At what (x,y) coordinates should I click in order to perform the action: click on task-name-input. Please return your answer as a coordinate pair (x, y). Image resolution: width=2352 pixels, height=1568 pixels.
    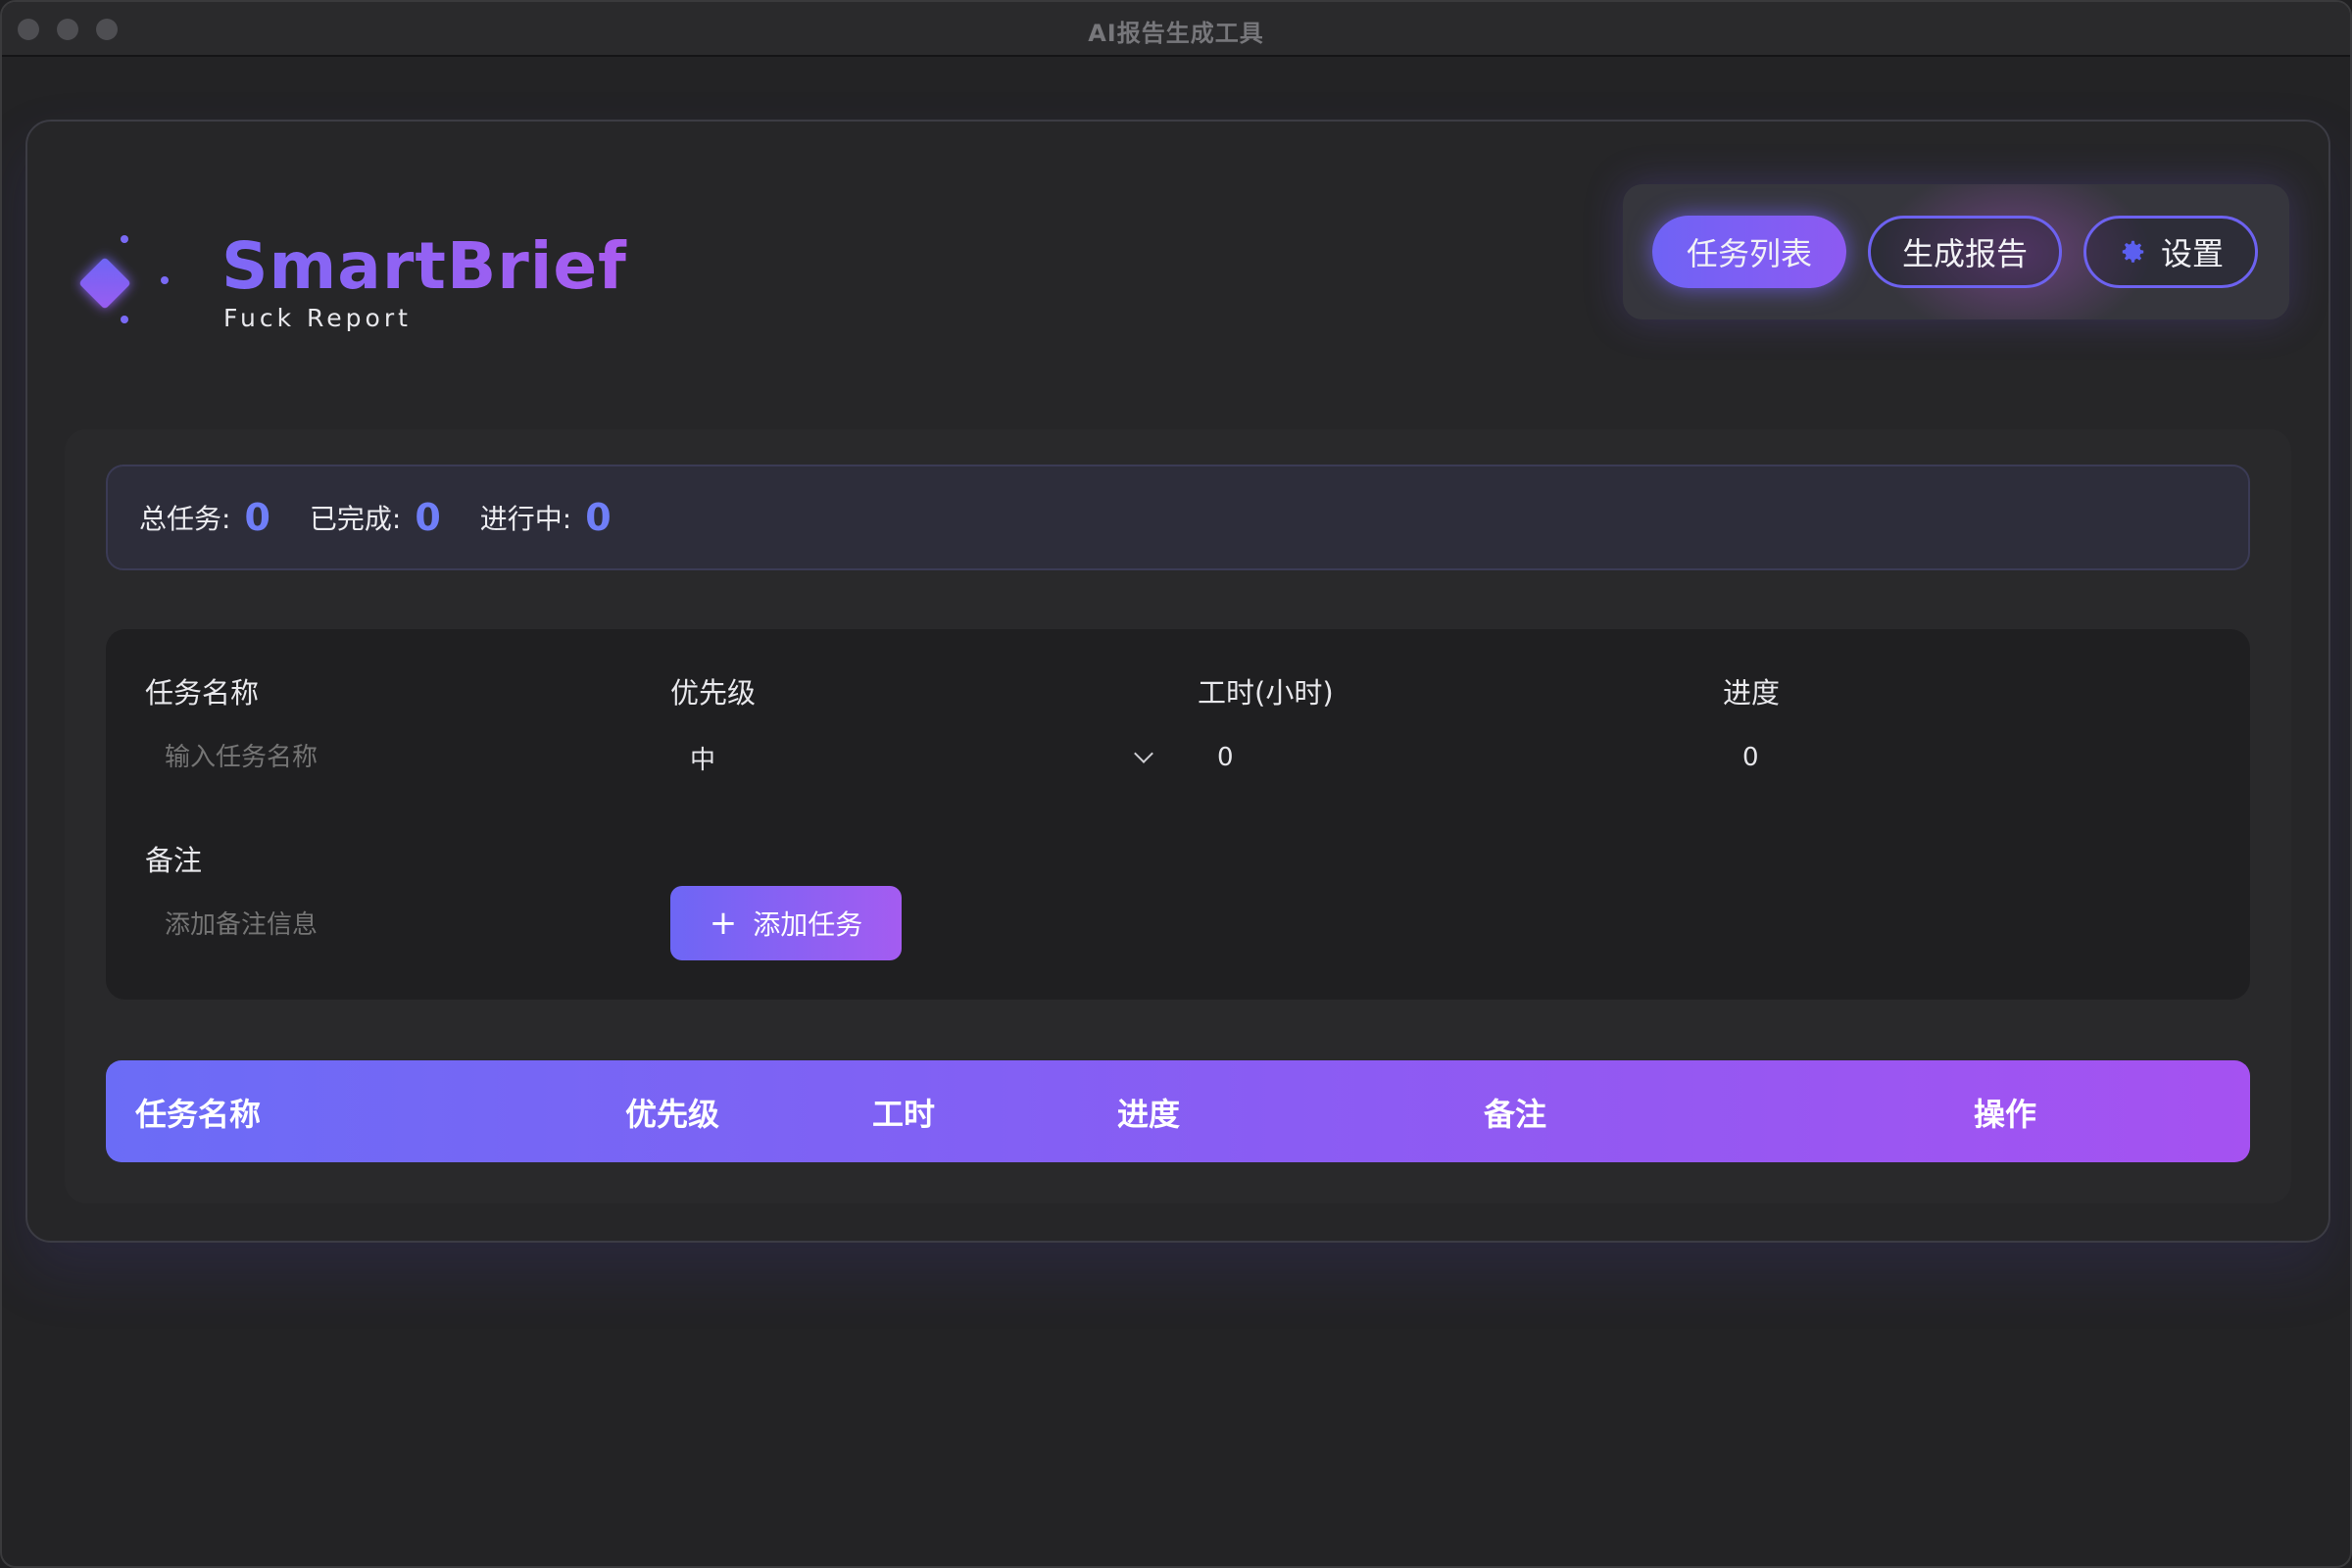
    Looking at the image, I should click on (390, 757).